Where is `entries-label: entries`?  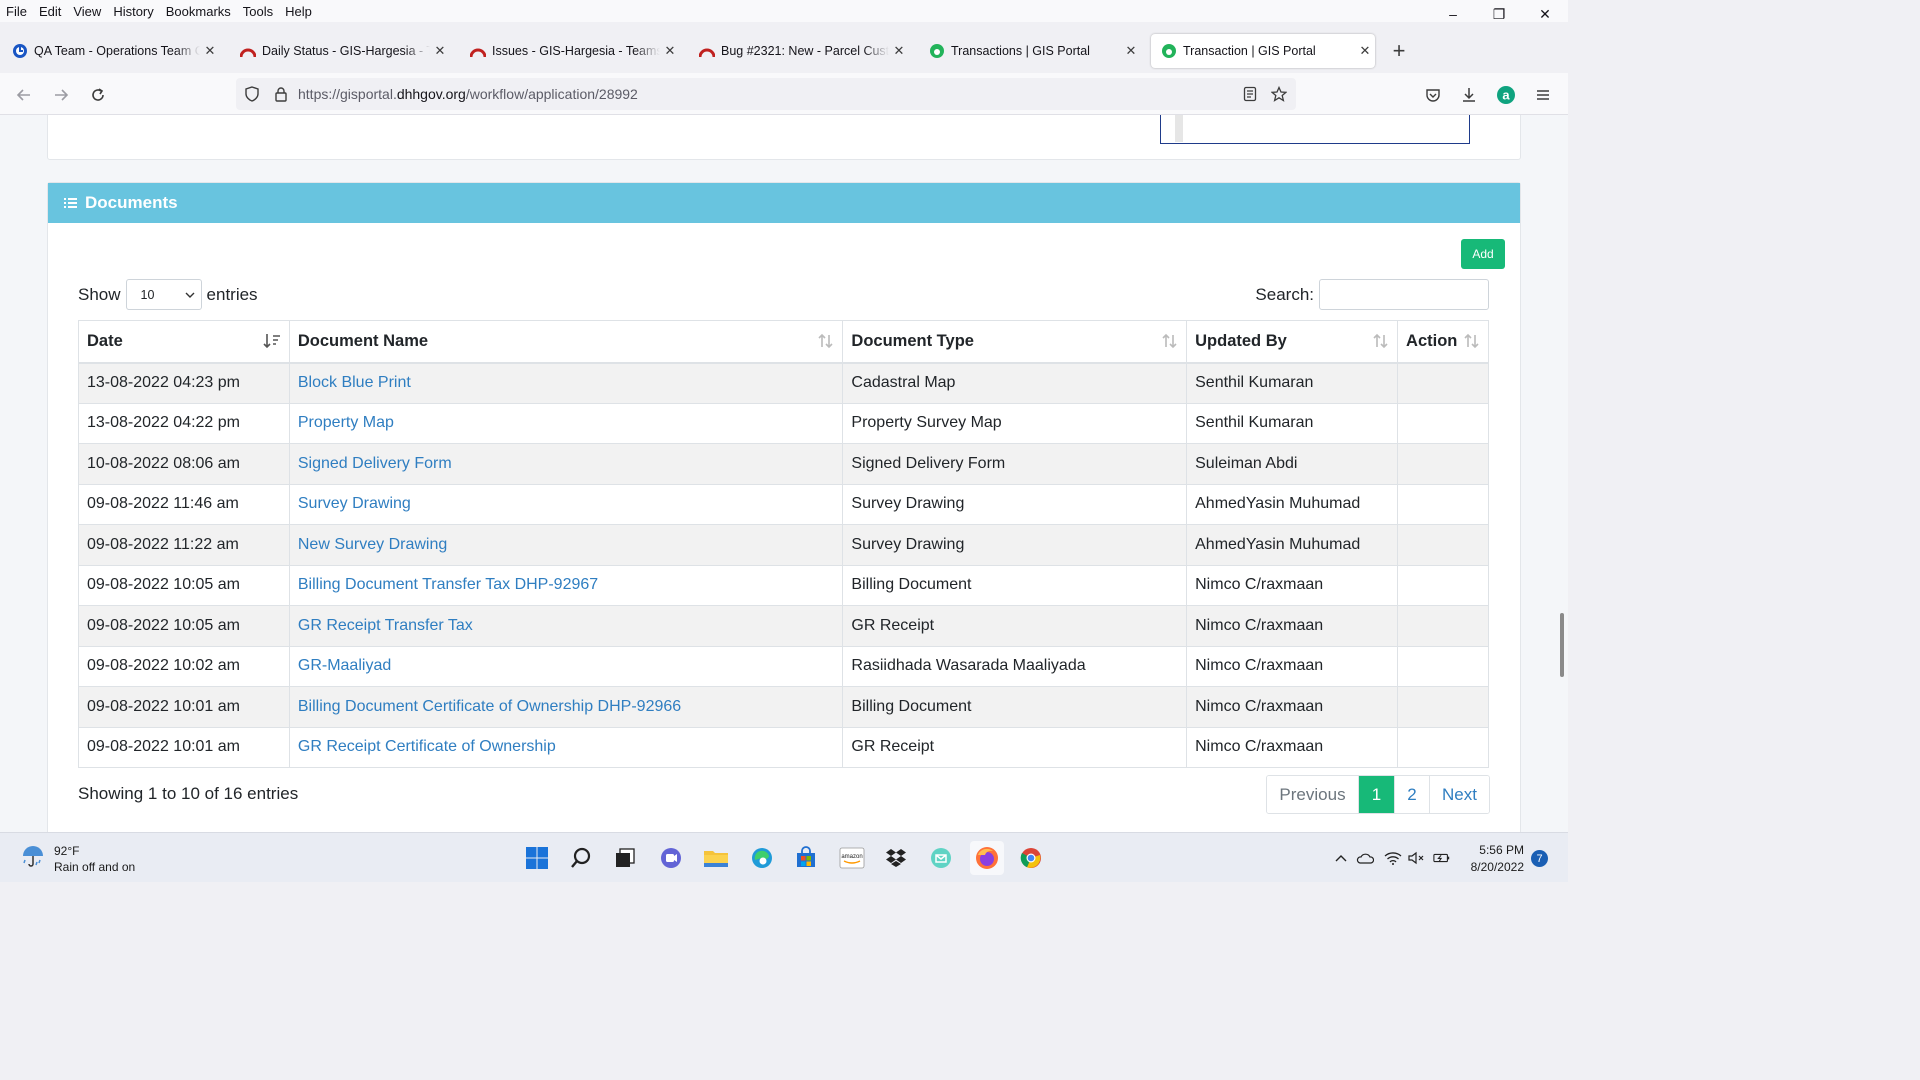 entries-label: entries is located at coordinates (232, 294).